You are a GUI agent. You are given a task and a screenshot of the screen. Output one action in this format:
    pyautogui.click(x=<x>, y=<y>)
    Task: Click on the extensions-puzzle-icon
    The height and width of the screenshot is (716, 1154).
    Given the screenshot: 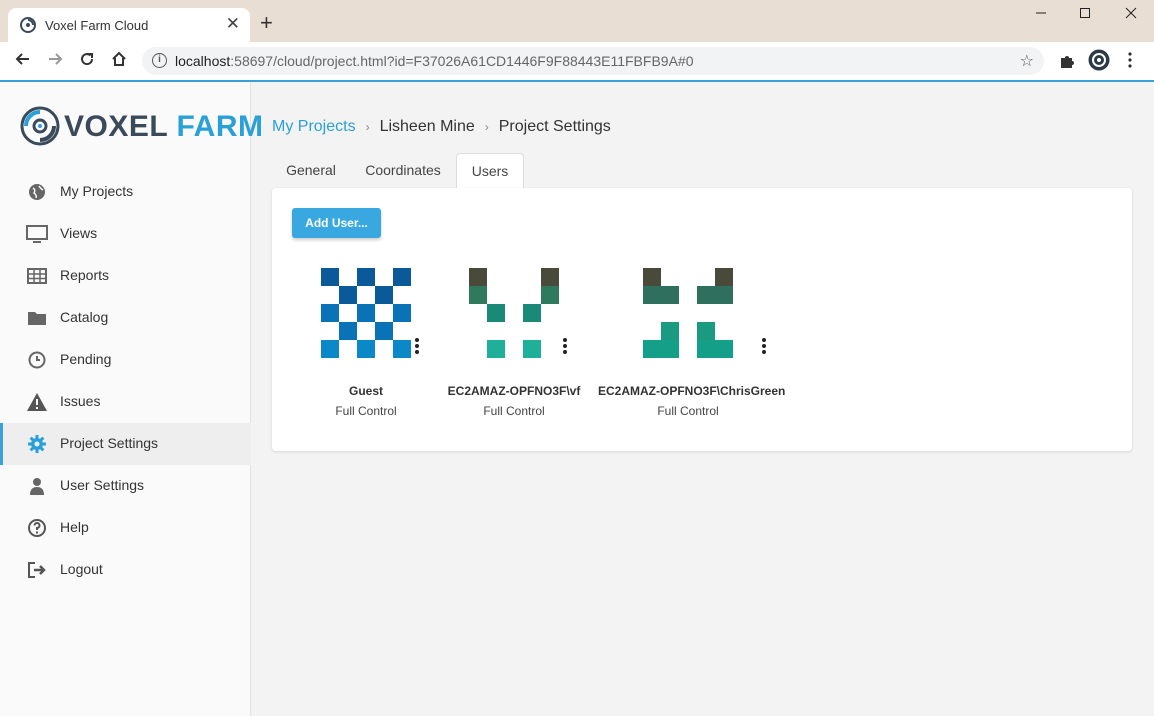 What is the action you would take?
    pyautogui.click(x=1067, y=63)
    